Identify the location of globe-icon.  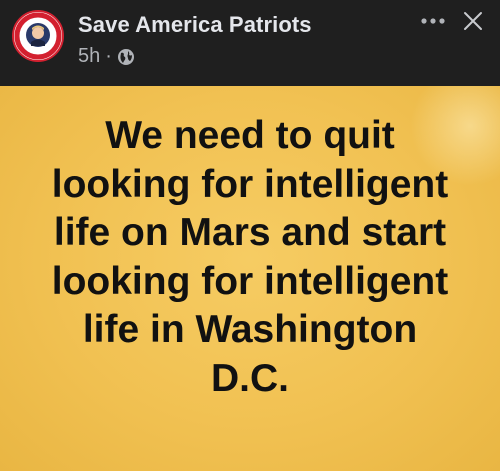
(126, 57).